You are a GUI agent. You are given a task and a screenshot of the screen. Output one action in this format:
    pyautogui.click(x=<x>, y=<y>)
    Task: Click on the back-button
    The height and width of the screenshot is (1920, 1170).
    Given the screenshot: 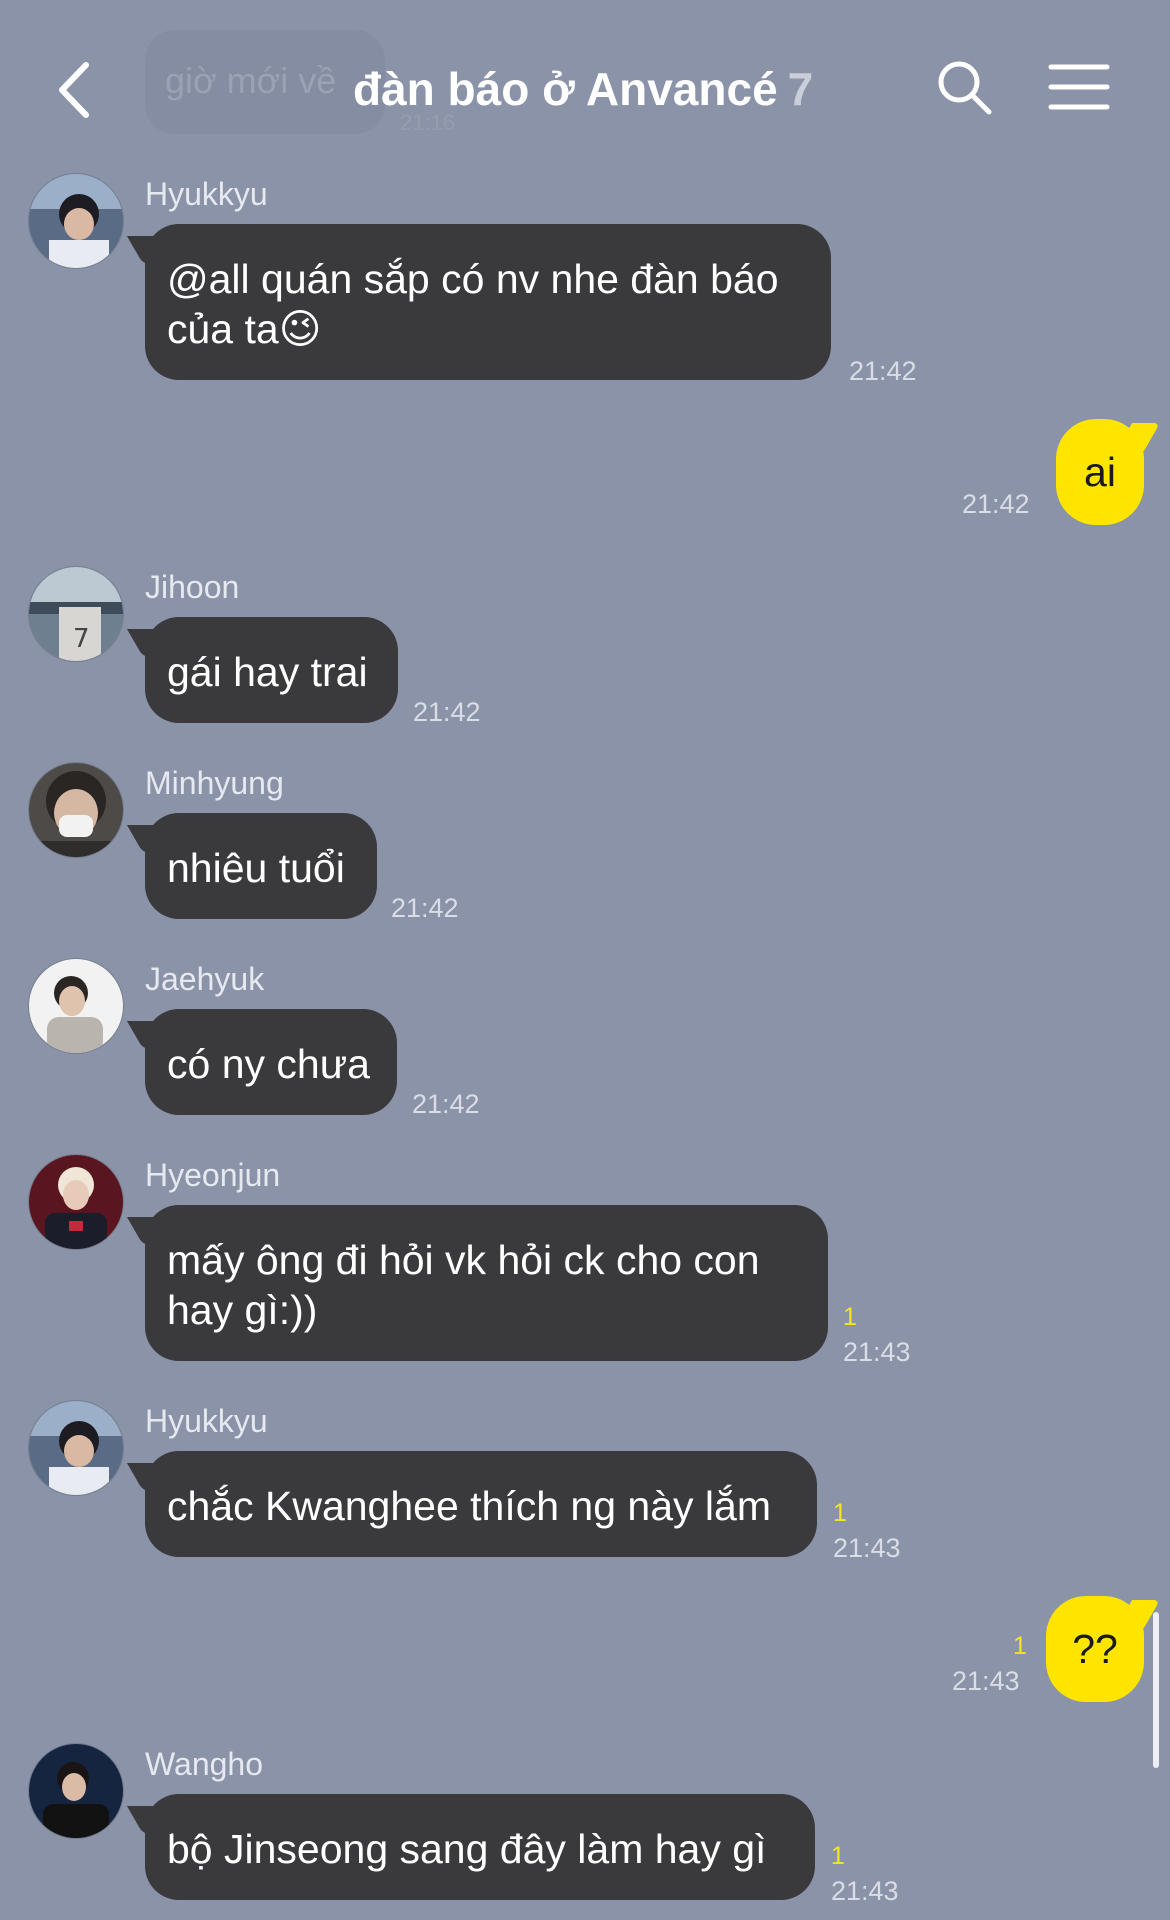 What is the action you would take?
    pyautogui.click(x=76, y=90)
    